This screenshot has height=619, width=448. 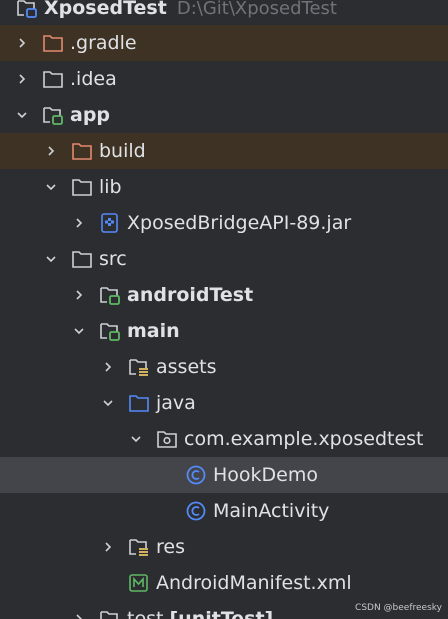 I want to click on tree-row-androidtest: androidTest, so click(x=224, y=295).